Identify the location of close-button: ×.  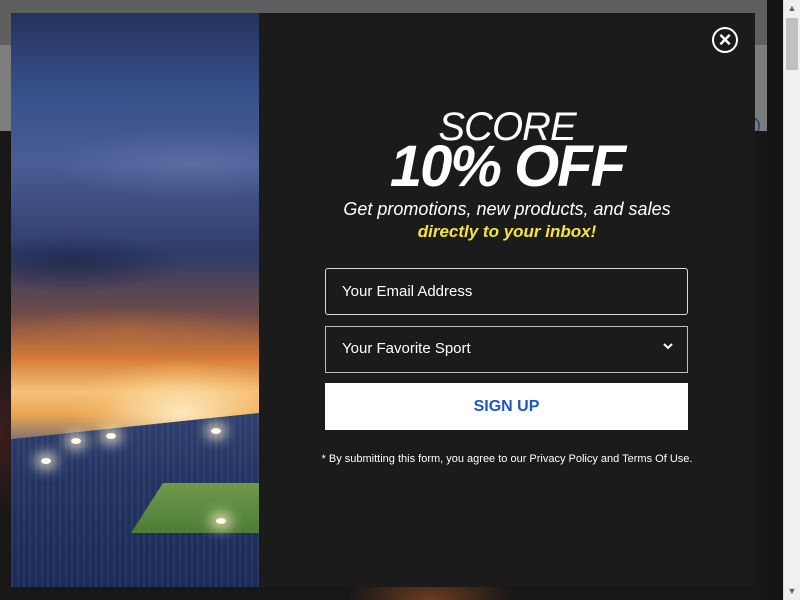
(725, 40).